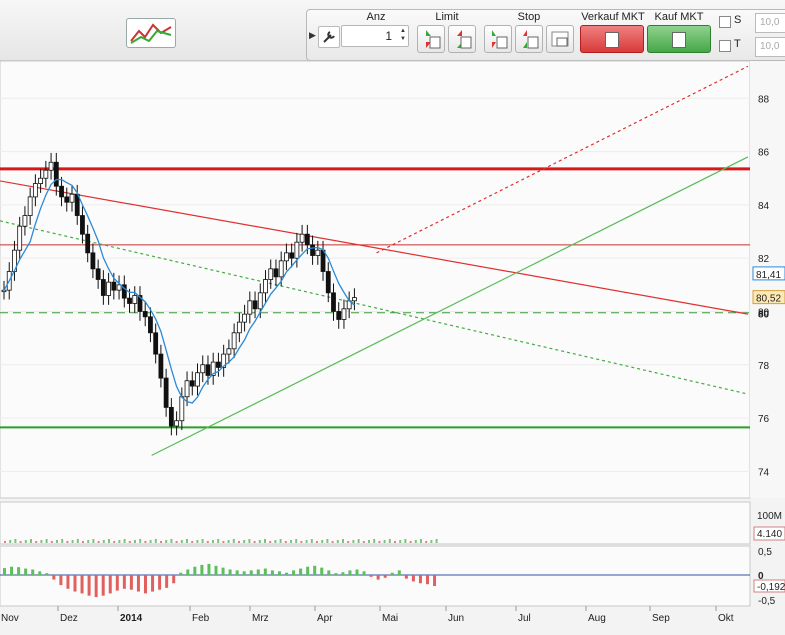  Describe the element at coordinates (764, 419) in the screenshot. I see `y-tick-label: 76` at that location.